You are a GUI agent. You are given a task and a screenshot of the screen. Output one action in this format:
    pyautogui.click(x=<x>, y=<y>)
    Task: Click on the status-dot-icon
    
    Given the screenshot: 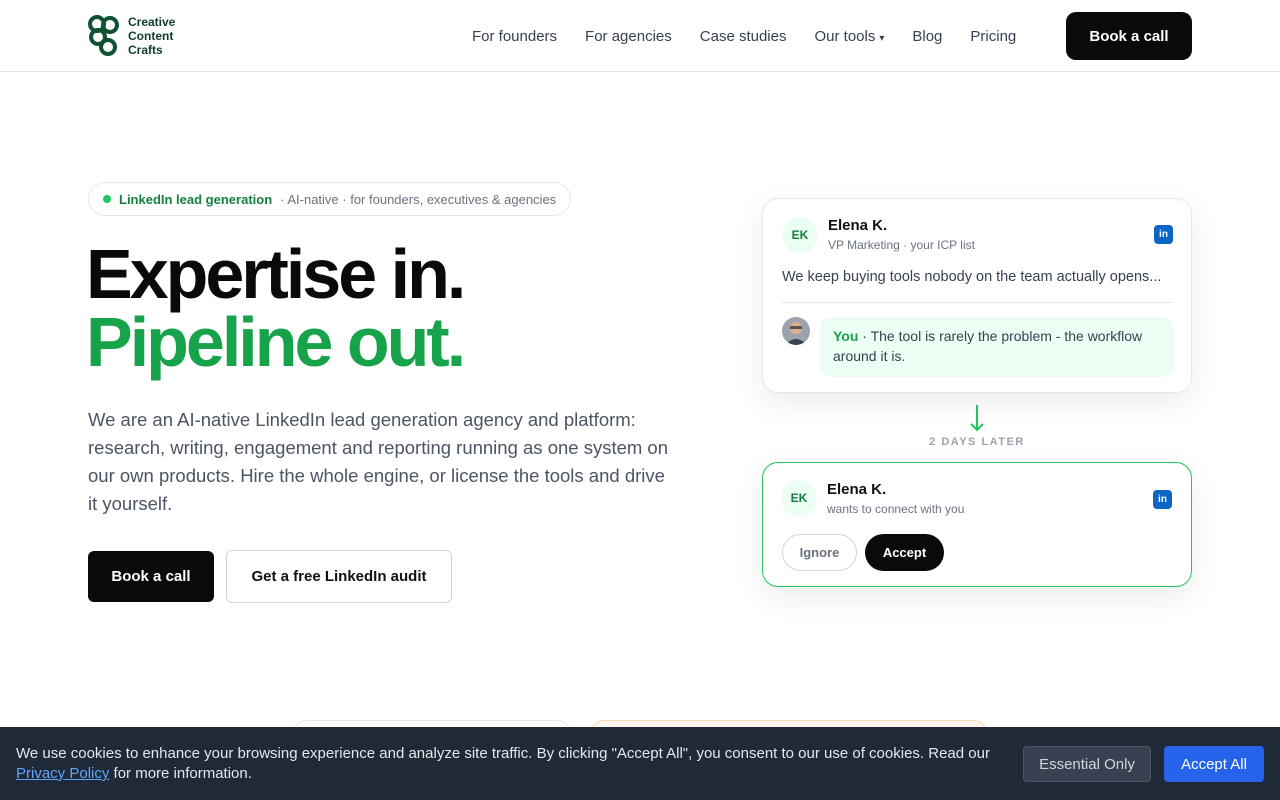 What is the action you would take?
    pyautogui.click(x=107, y=199)
    